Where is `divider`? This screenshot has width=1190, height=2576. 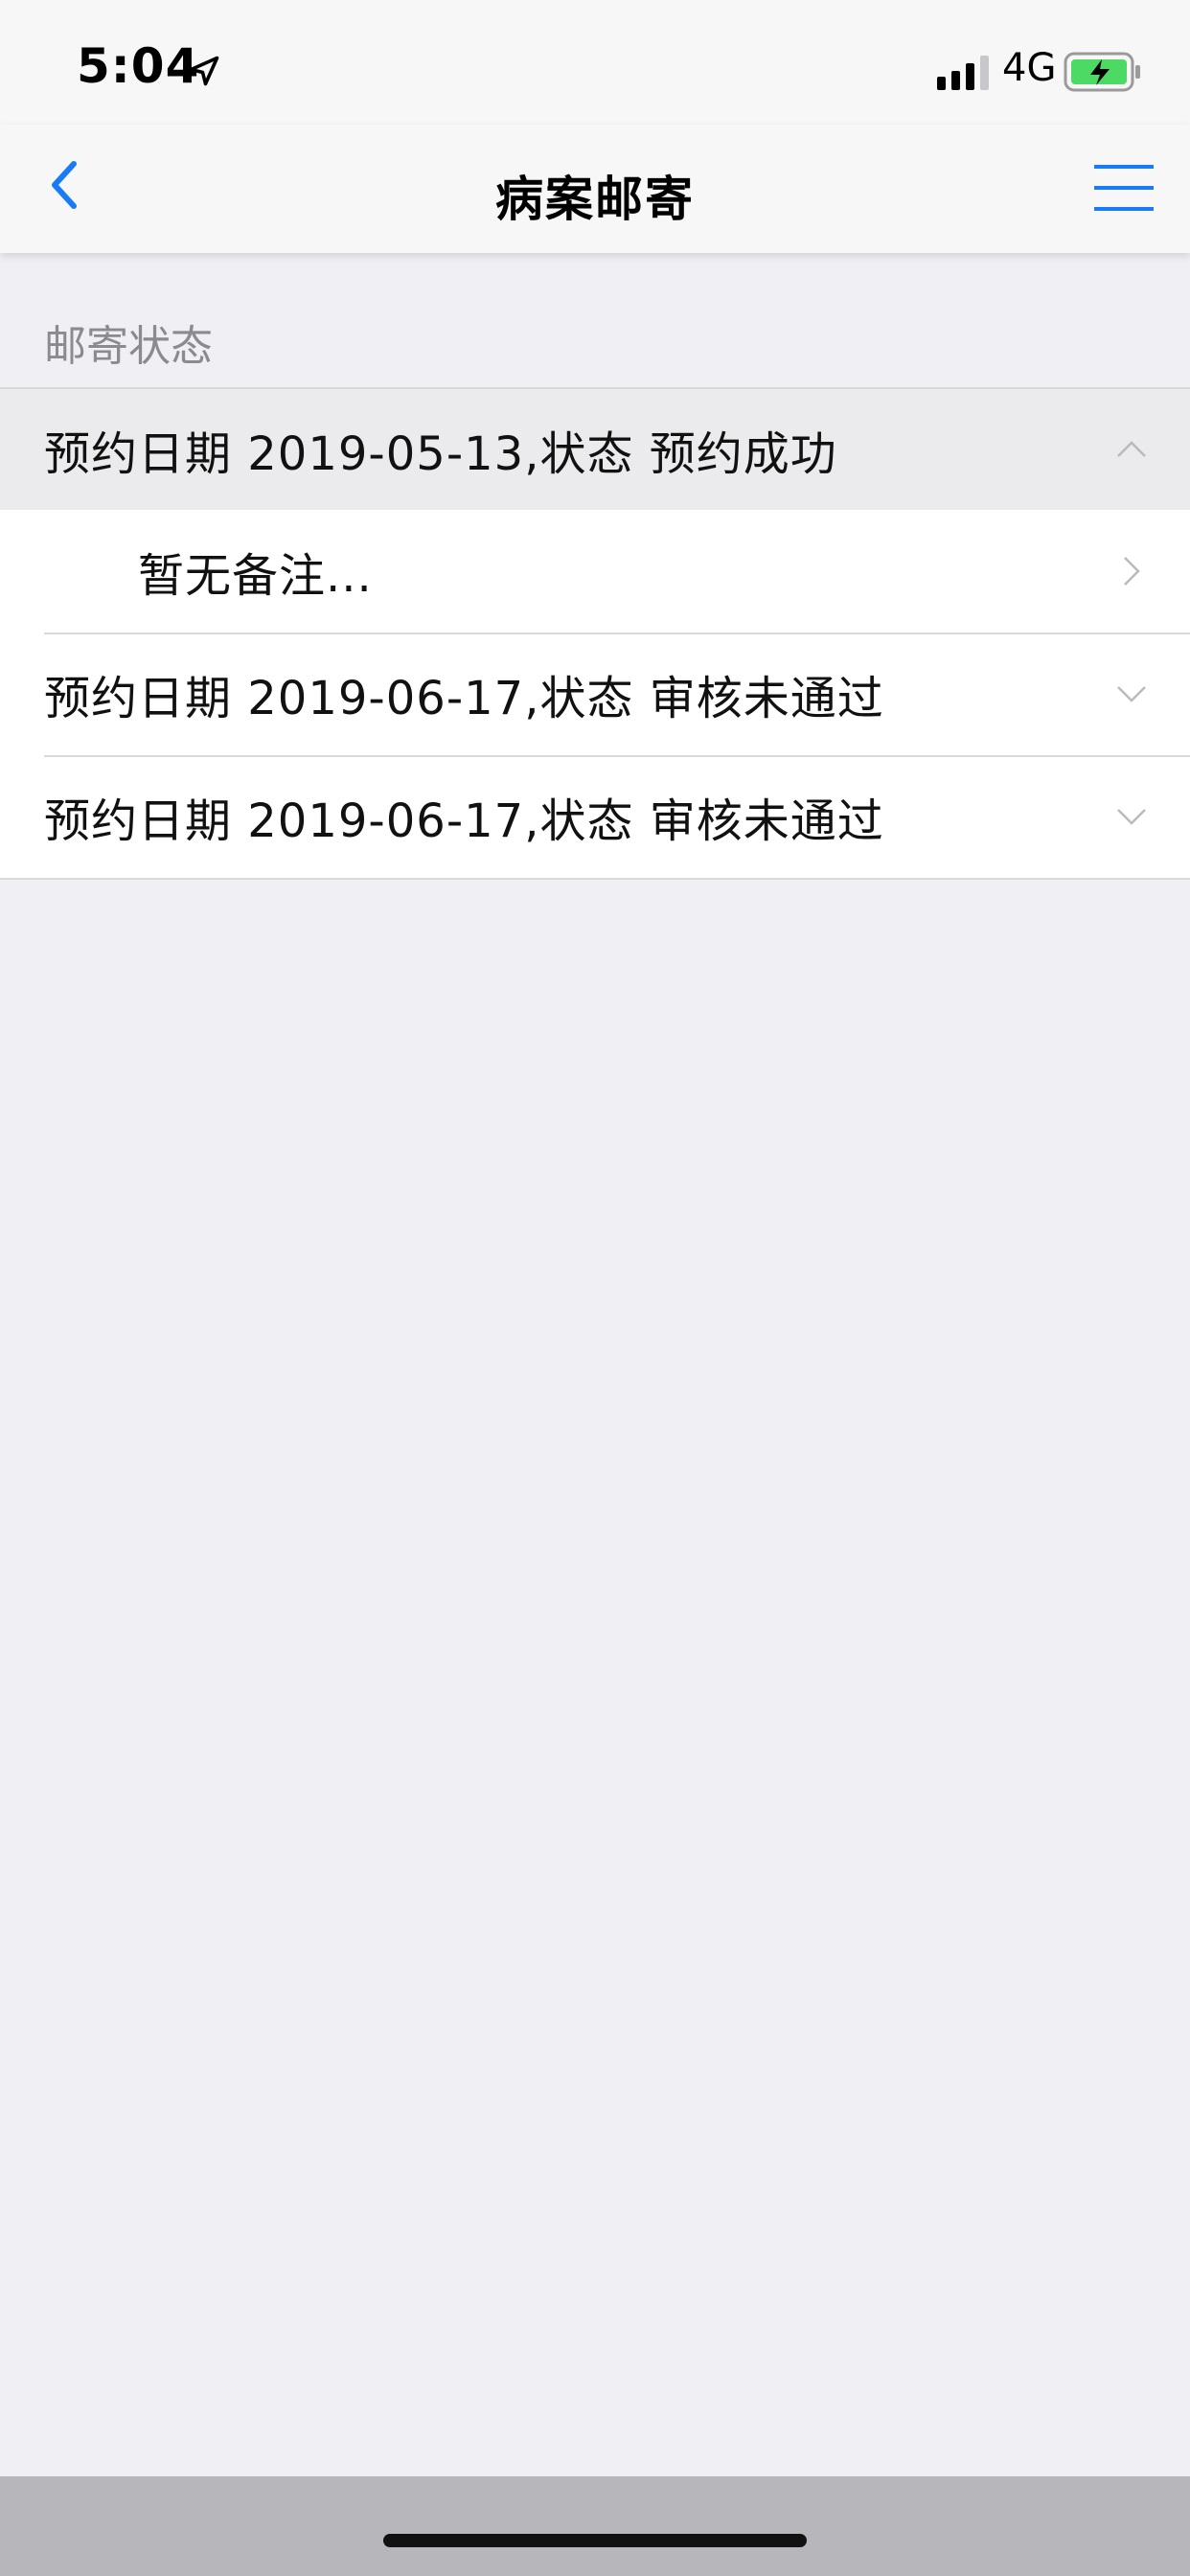 divider is located at coordinates (595, 879).